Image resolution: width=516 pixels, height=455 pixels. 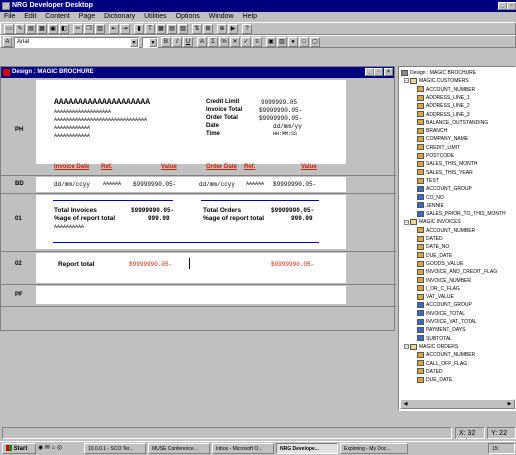 I want to click on menu-dictionary: Dictionary, so click(x=119, y=16).